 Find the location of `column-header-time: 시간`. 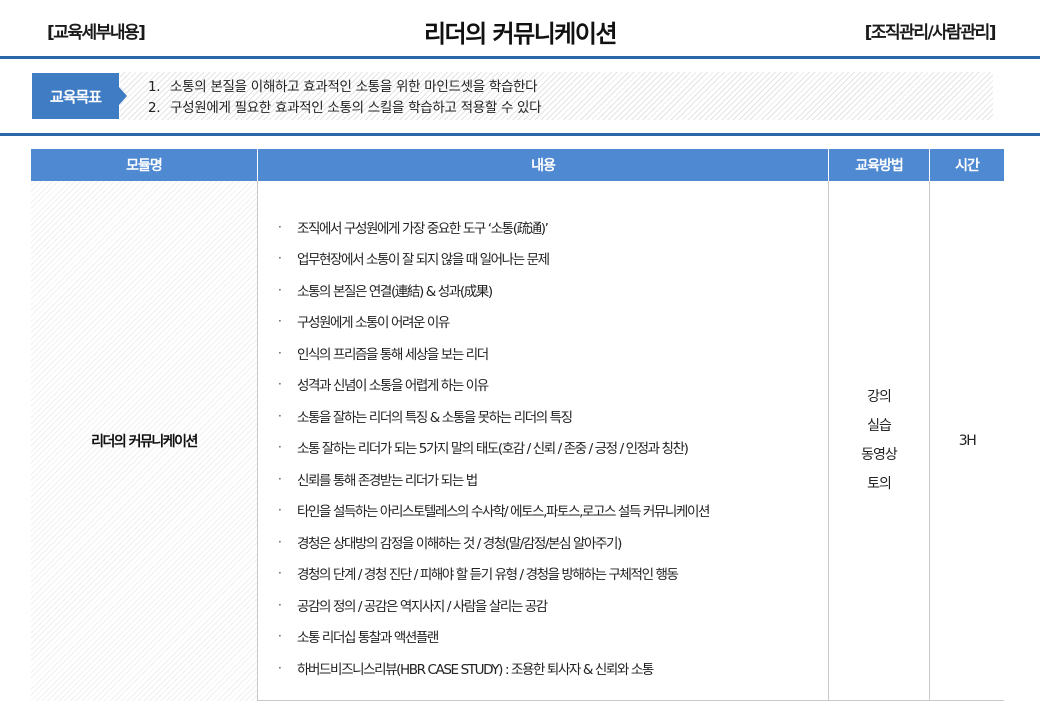

column-header-time: 시간 is located at coordinates (966, 165).